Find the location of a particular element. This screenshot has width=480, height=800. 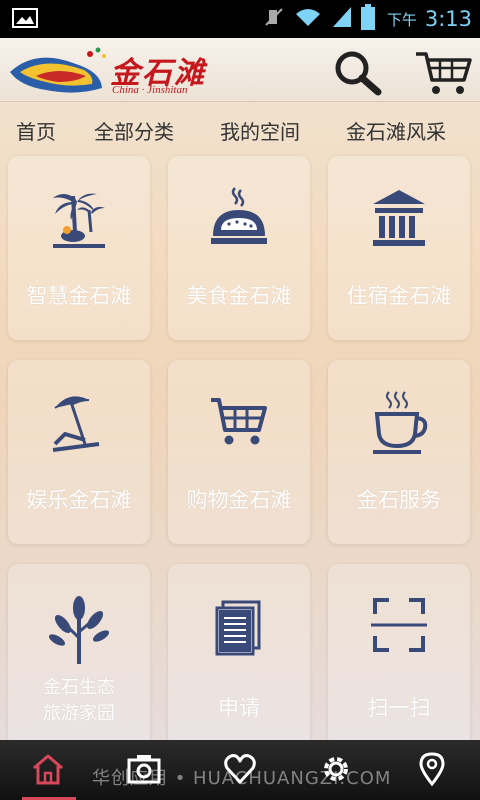

tile-label: 金石服务 is located at coordinates (399, 500).